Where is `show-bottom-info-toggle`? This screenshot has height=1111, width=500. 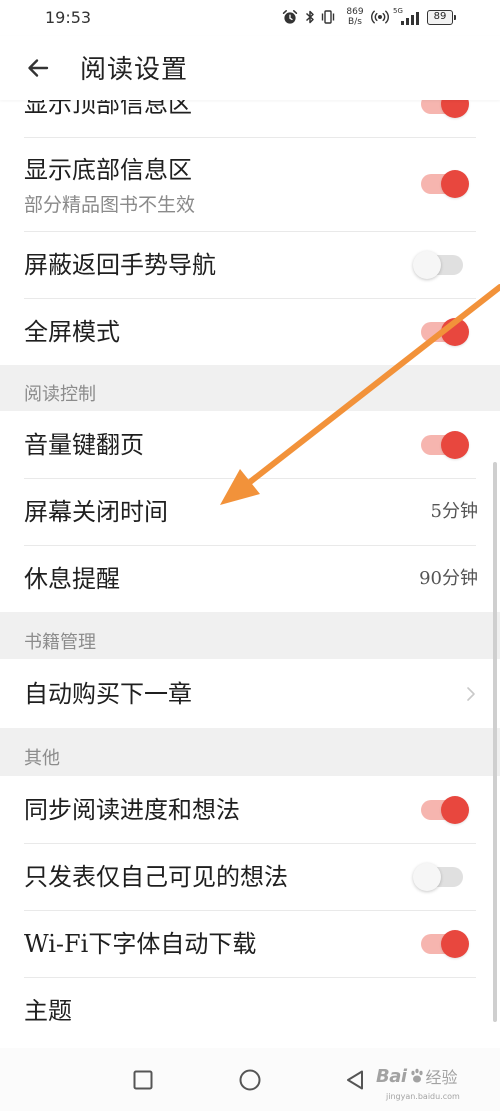
show-bottom-info-toggle is located at coordinates (441, 184).